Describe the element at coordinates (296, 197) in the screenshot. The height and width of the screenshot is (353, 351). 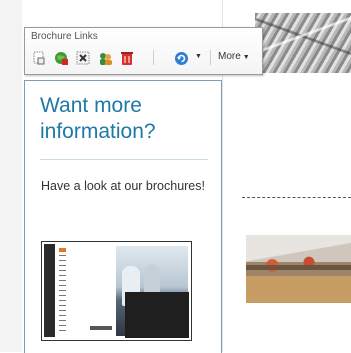
I see `dashed-divider` at that location.